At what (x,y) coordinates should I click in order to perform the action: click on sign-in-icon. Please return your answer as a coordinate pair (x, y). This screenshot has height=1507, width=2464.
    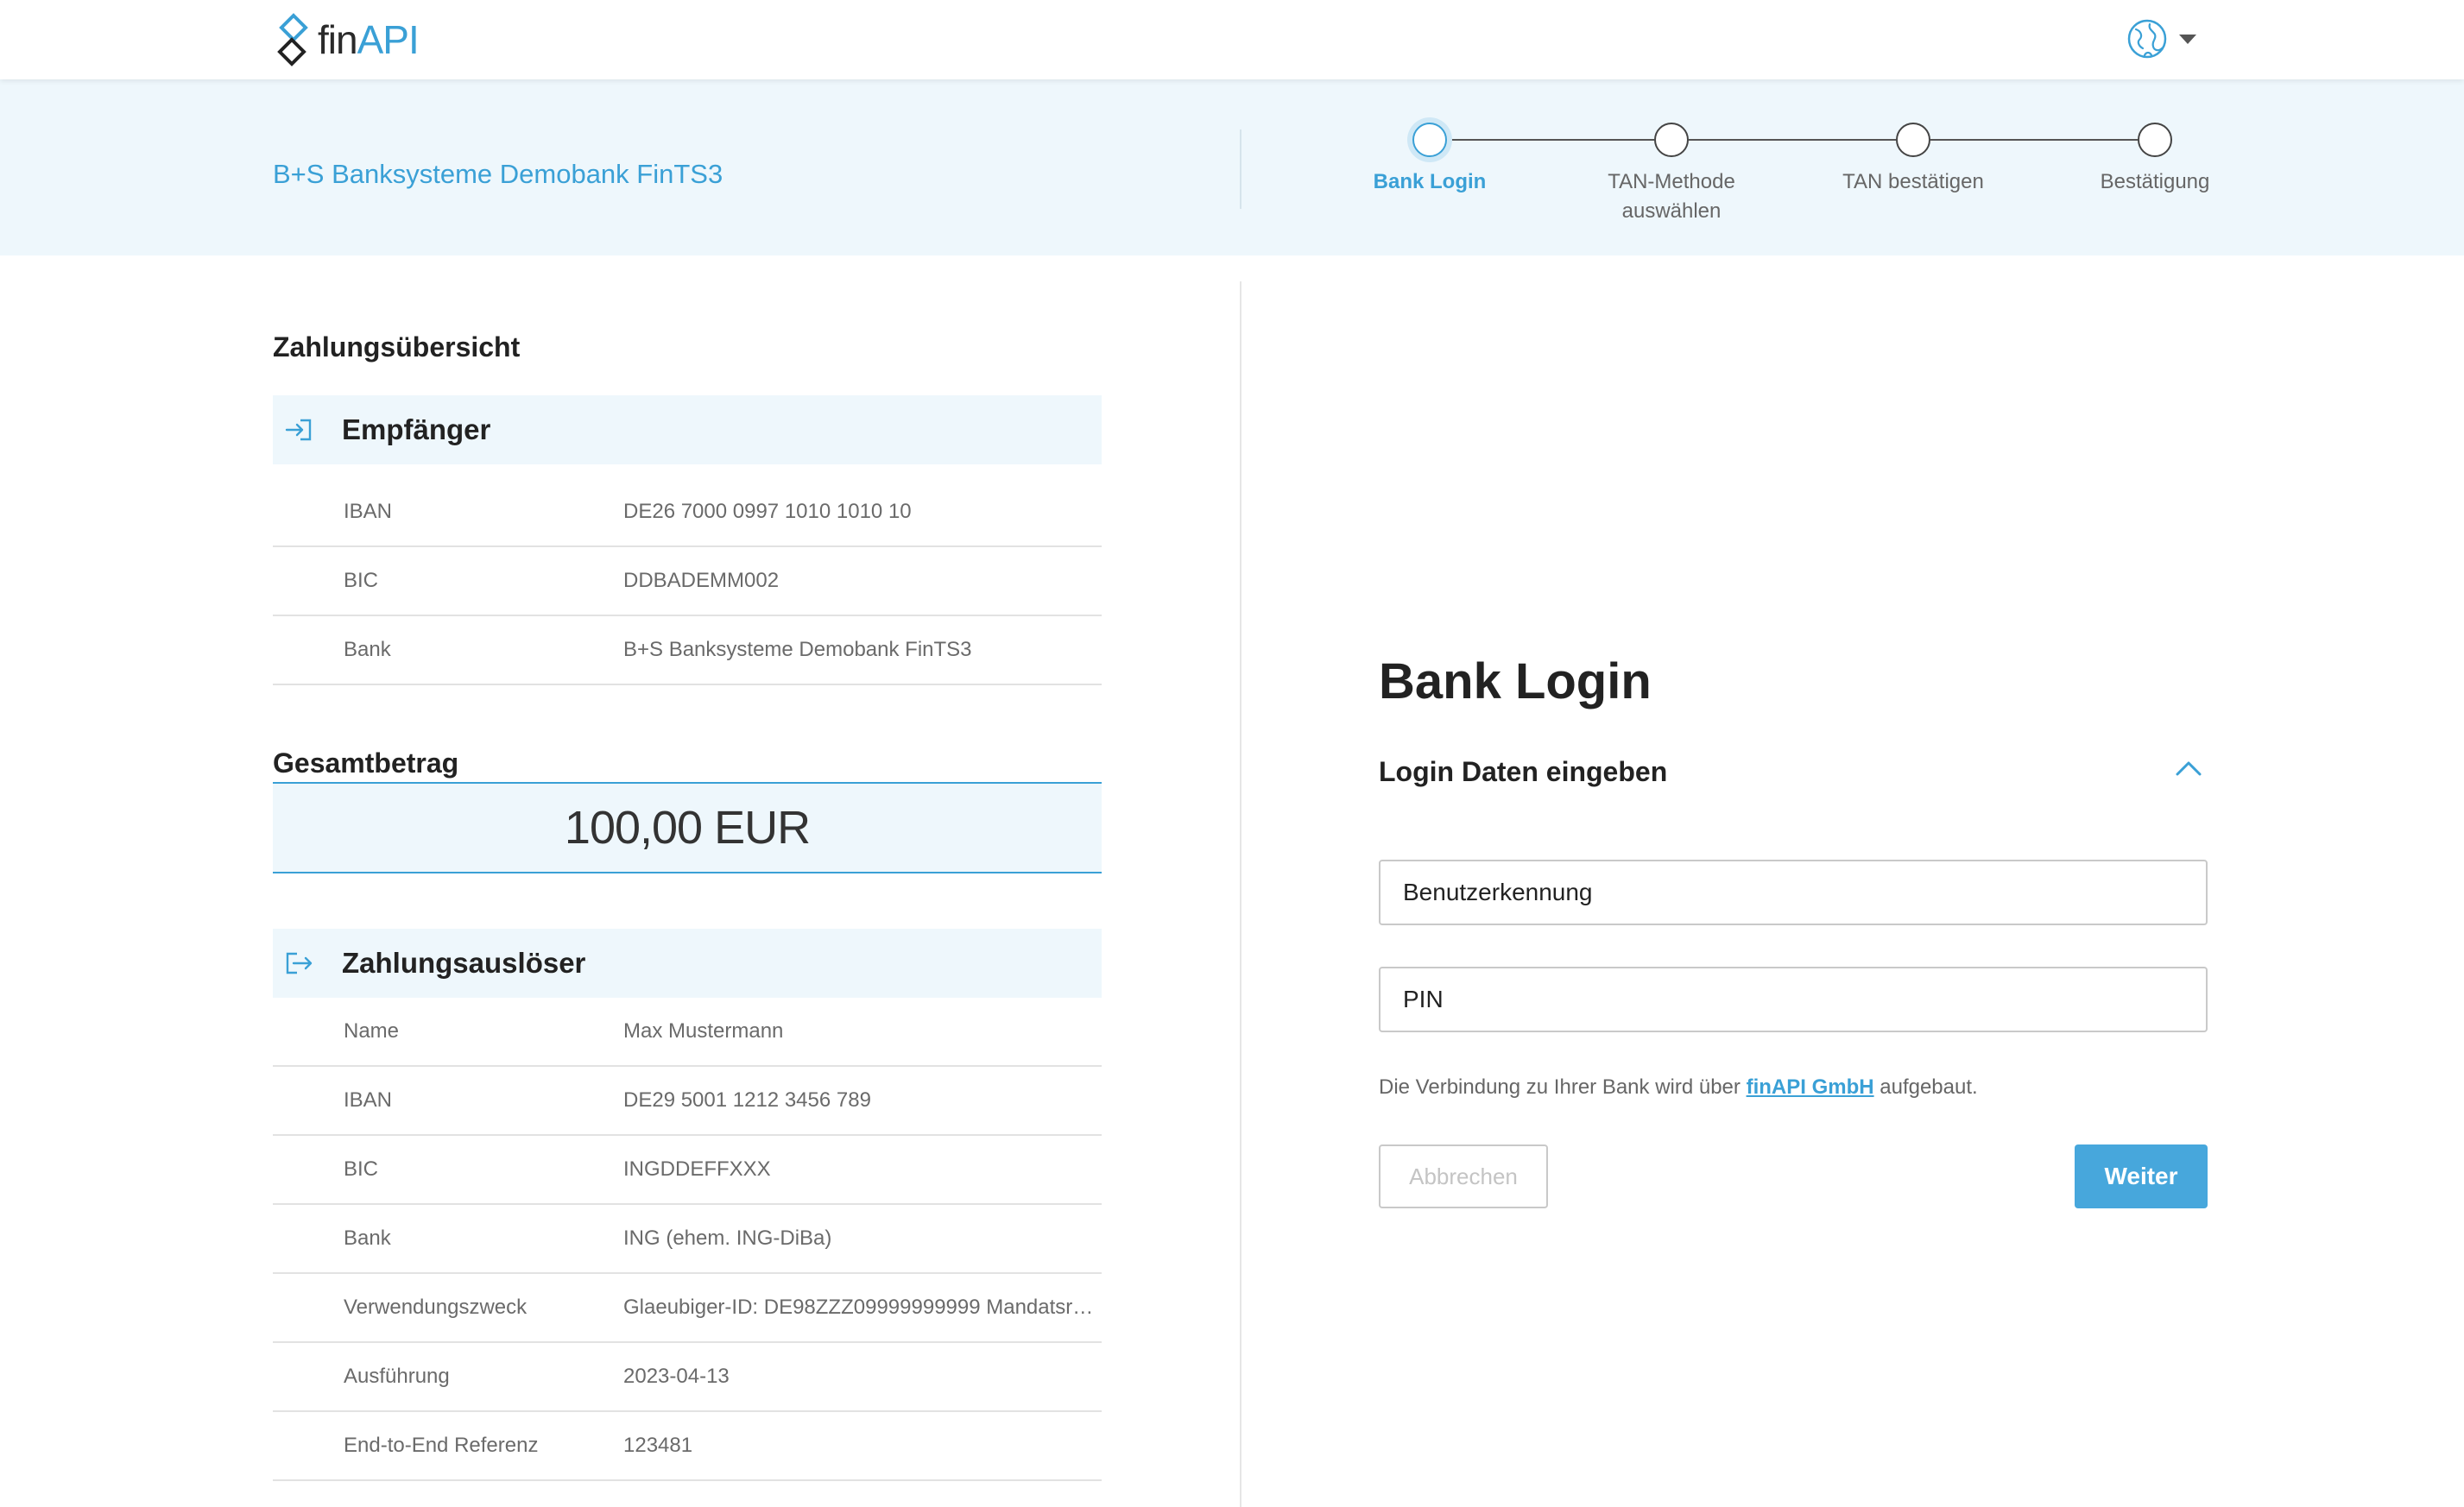
    Looking at the image, I should click on (300, 430).